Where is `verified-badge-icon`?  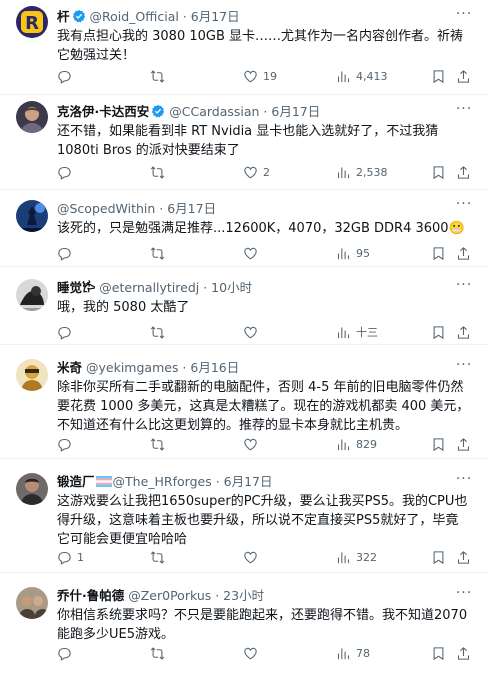
verified-badge-icon is located at coordinates (78, 16).